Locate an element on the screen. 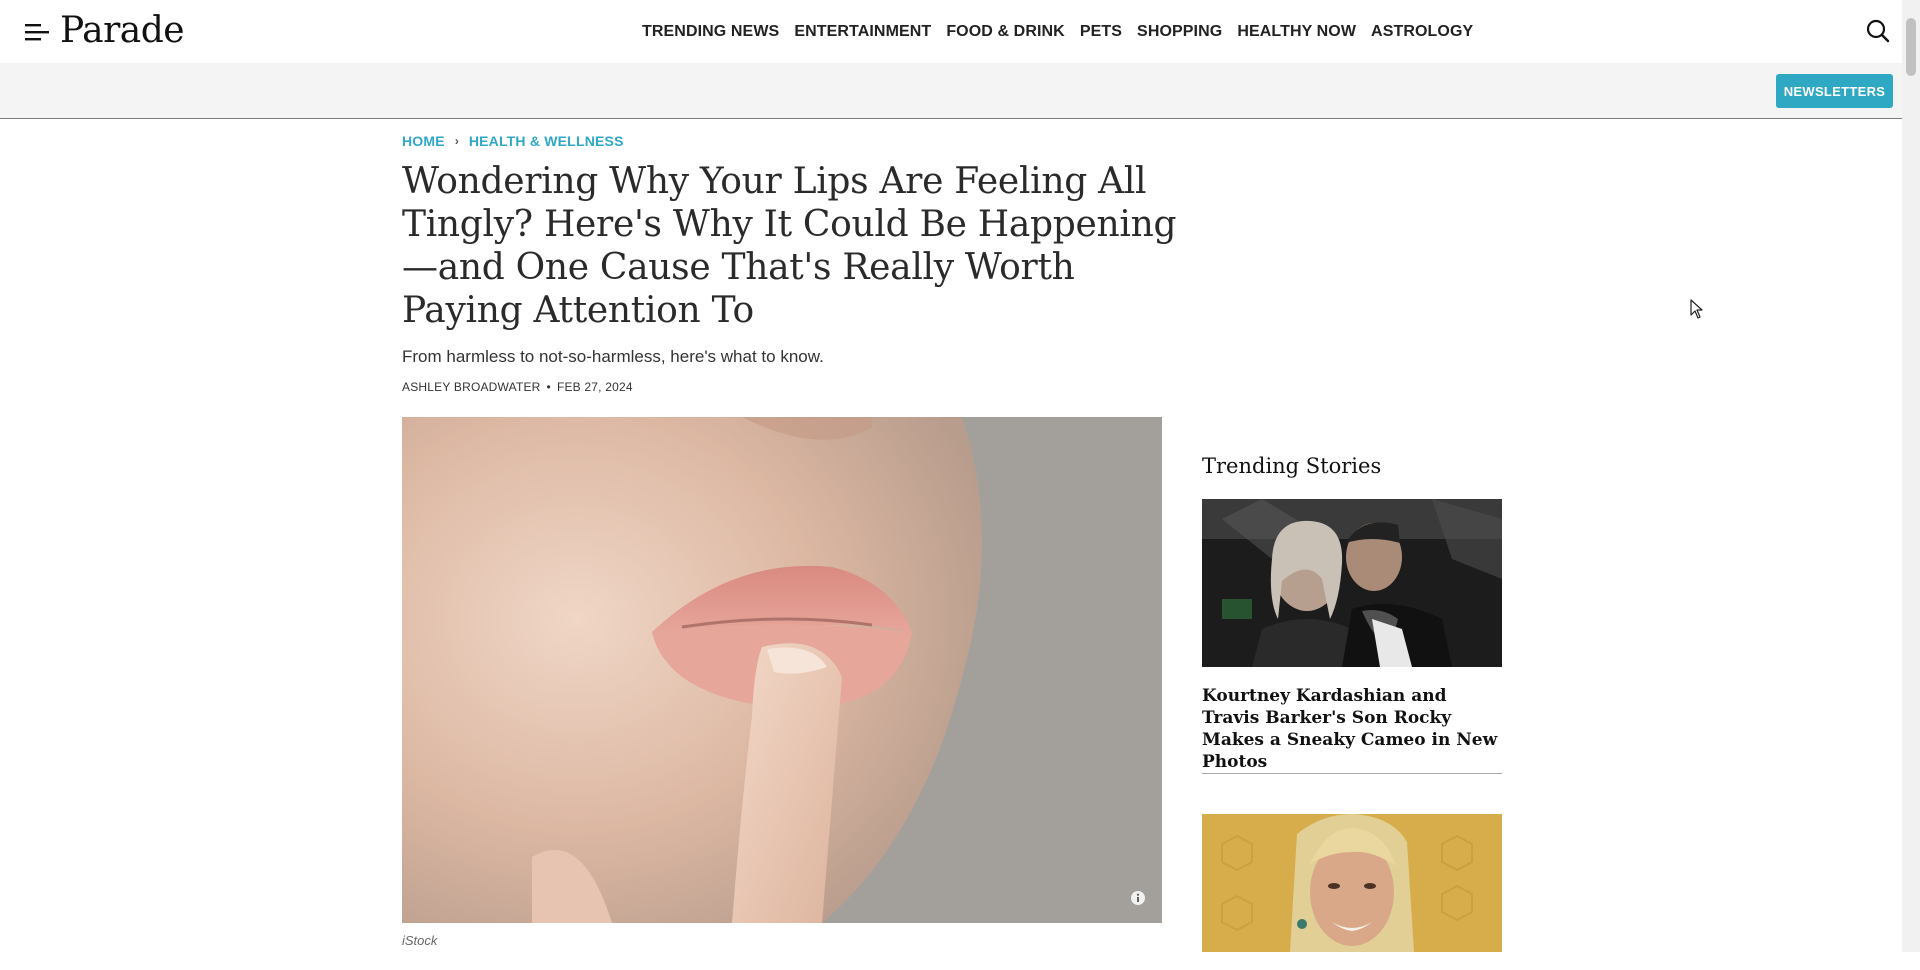  trending-story is located at coordinates (1352, 892).